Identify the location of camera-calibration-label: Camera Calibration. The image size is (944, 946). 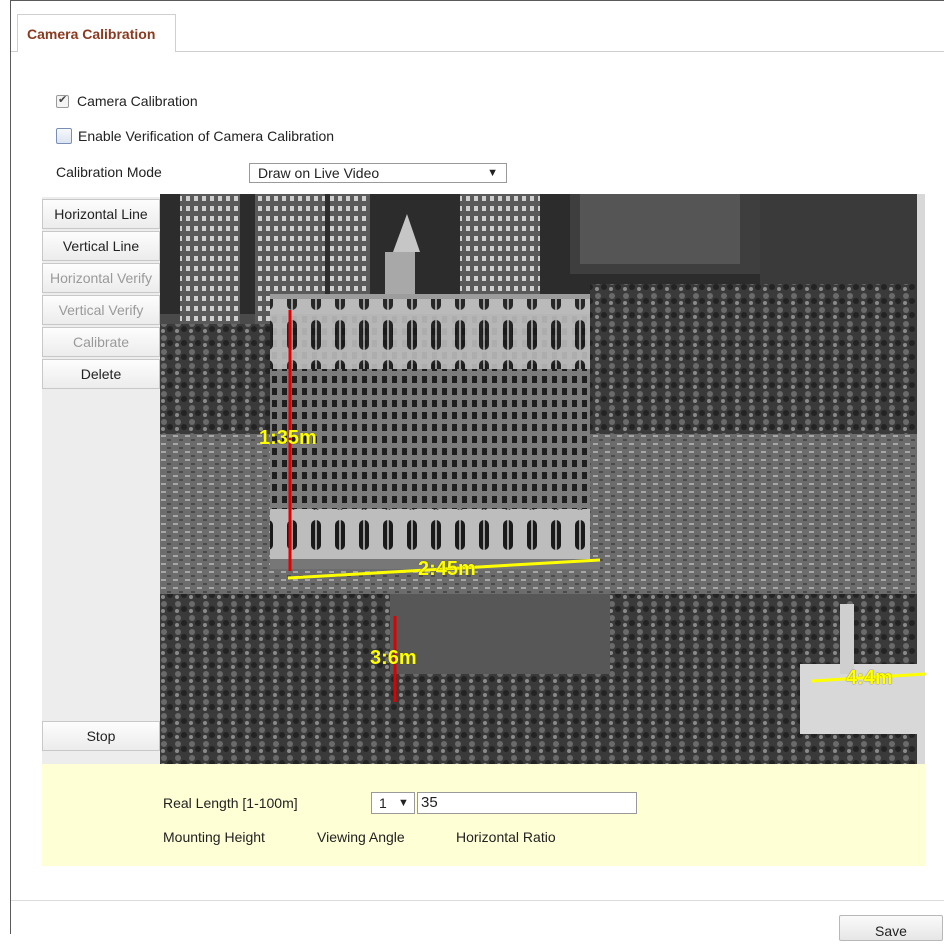
(137, 101).